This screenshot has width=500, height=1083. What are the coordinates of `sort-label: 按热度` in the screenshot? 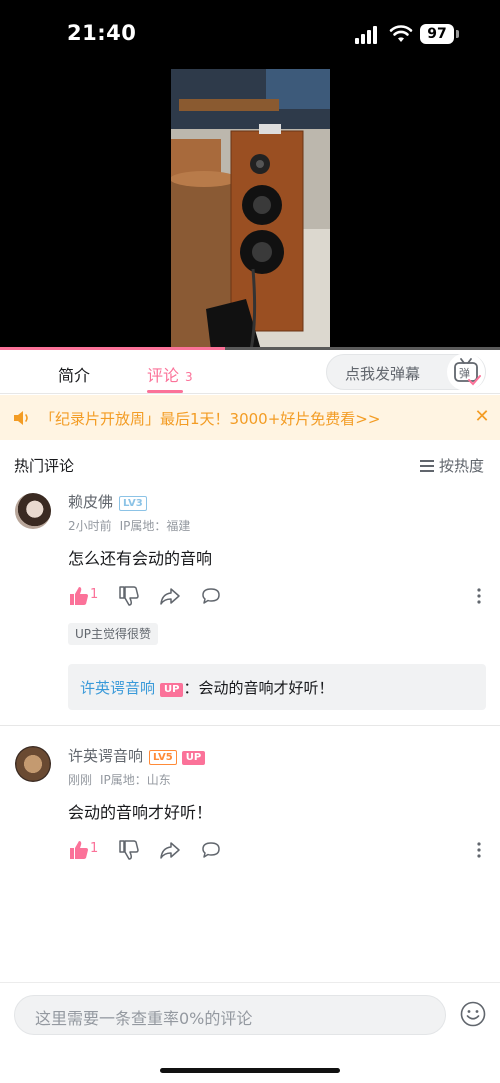 It's located at (462, 466).